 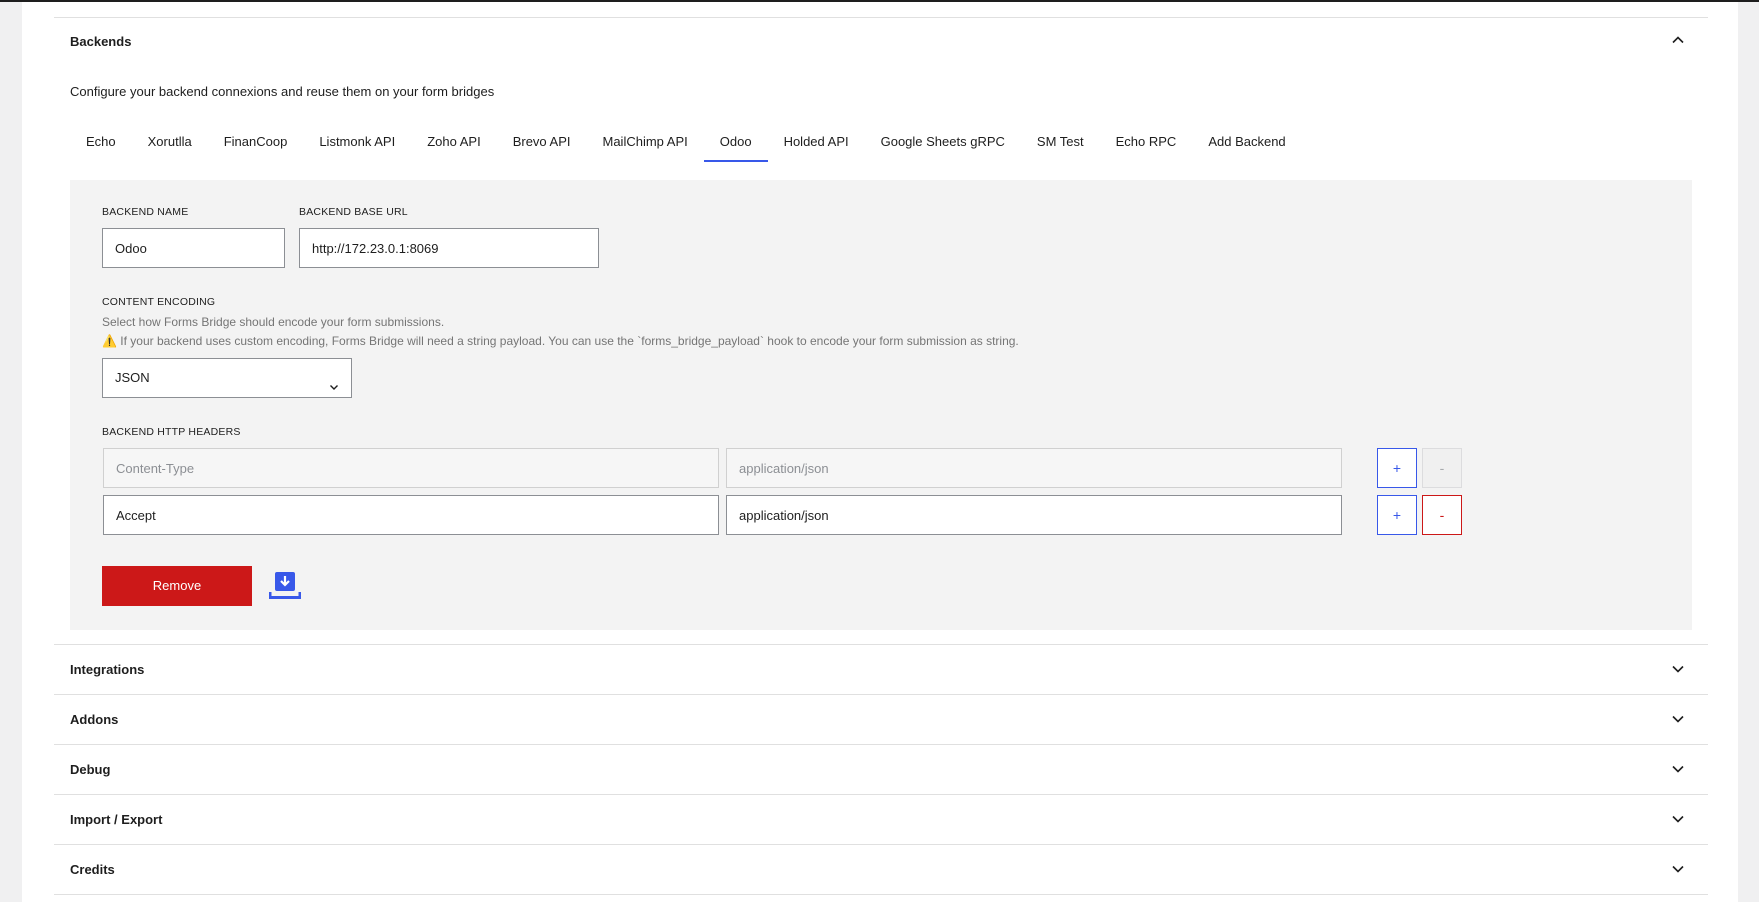 What do you see at coordinates (90, 769) in the screenshot?
I see `section-title-debug: Debug` at bounding box center [90, 769].